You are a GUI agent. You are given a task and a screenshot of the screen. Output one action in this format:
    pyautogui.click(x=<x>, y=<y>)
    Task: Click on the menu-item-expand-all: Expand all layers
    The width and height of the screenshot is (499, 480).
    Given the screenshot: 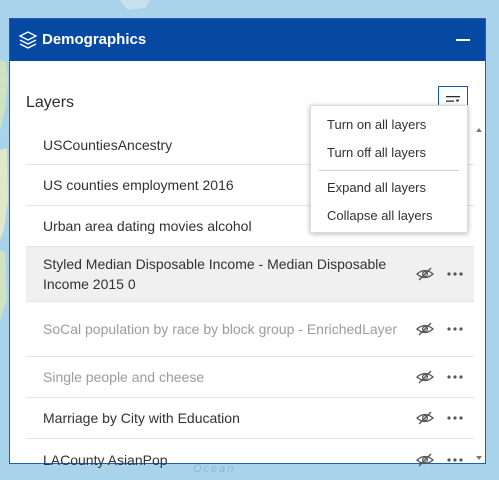 What is the action you would take?
    pyautogui.click(x=376, y=188)
    